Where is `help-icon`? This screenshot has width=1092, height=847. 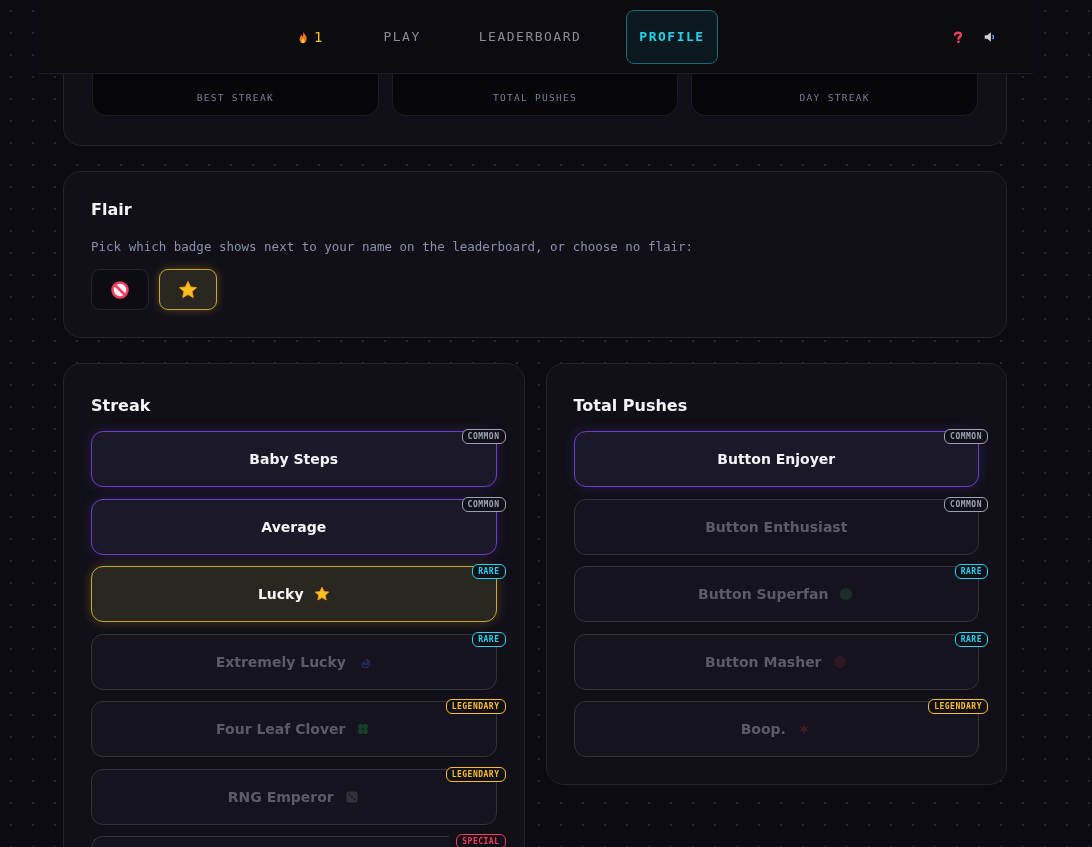 help-icon is located at coordinates (958, 36).